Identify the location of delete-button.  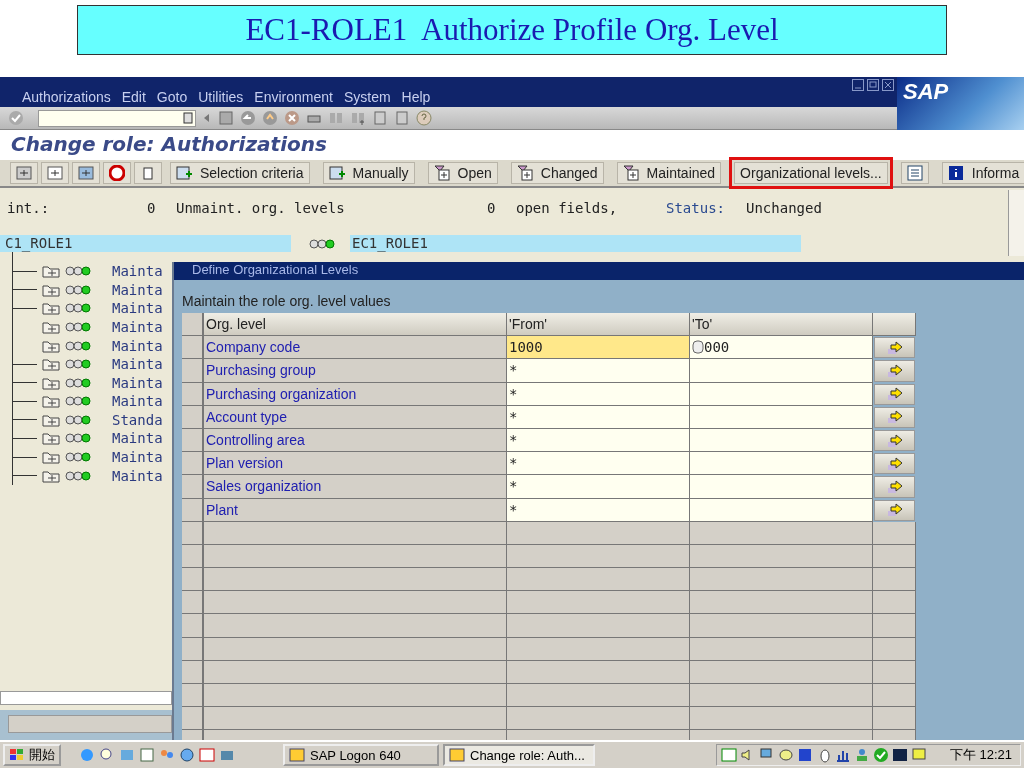
(148, 173).